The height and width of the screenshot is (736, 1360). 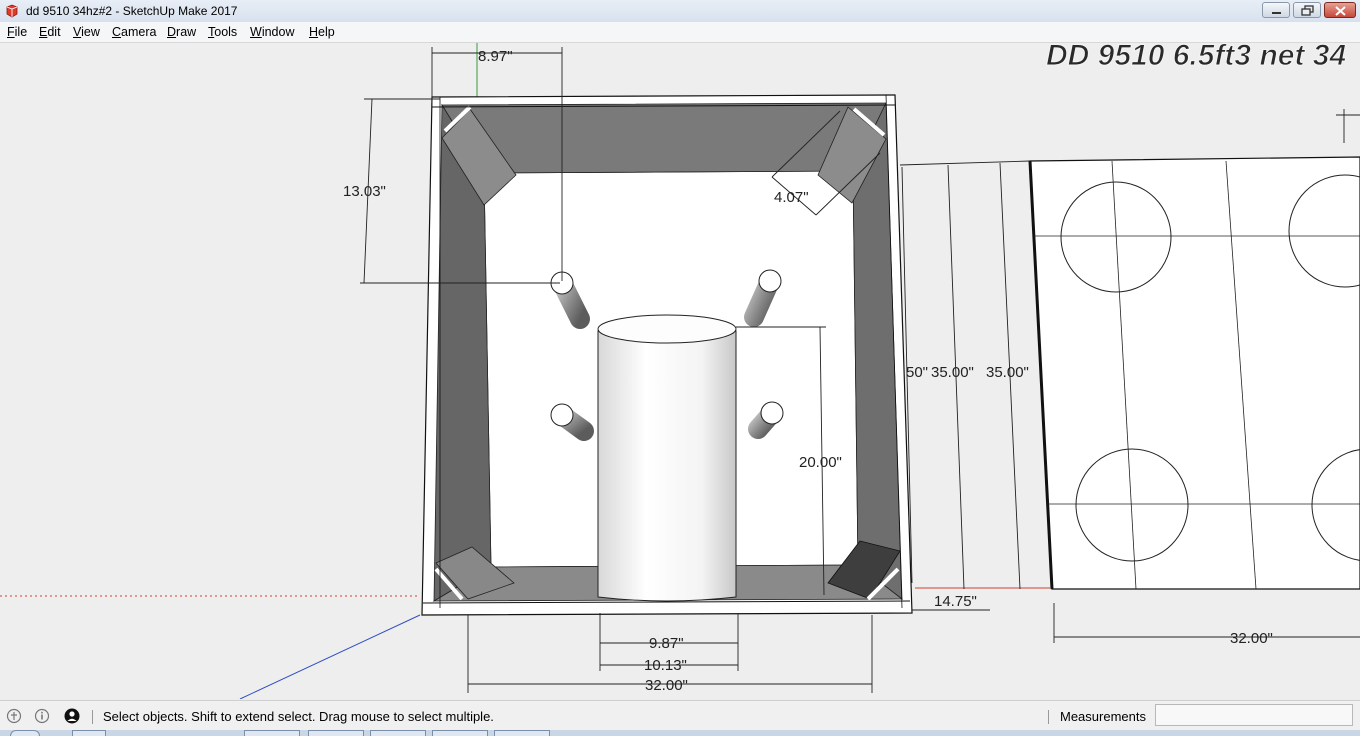 What do you see at coordinates (1276, 13) in the screenshot?
I see `minimize-icon` at bounding box center [1276, 13].